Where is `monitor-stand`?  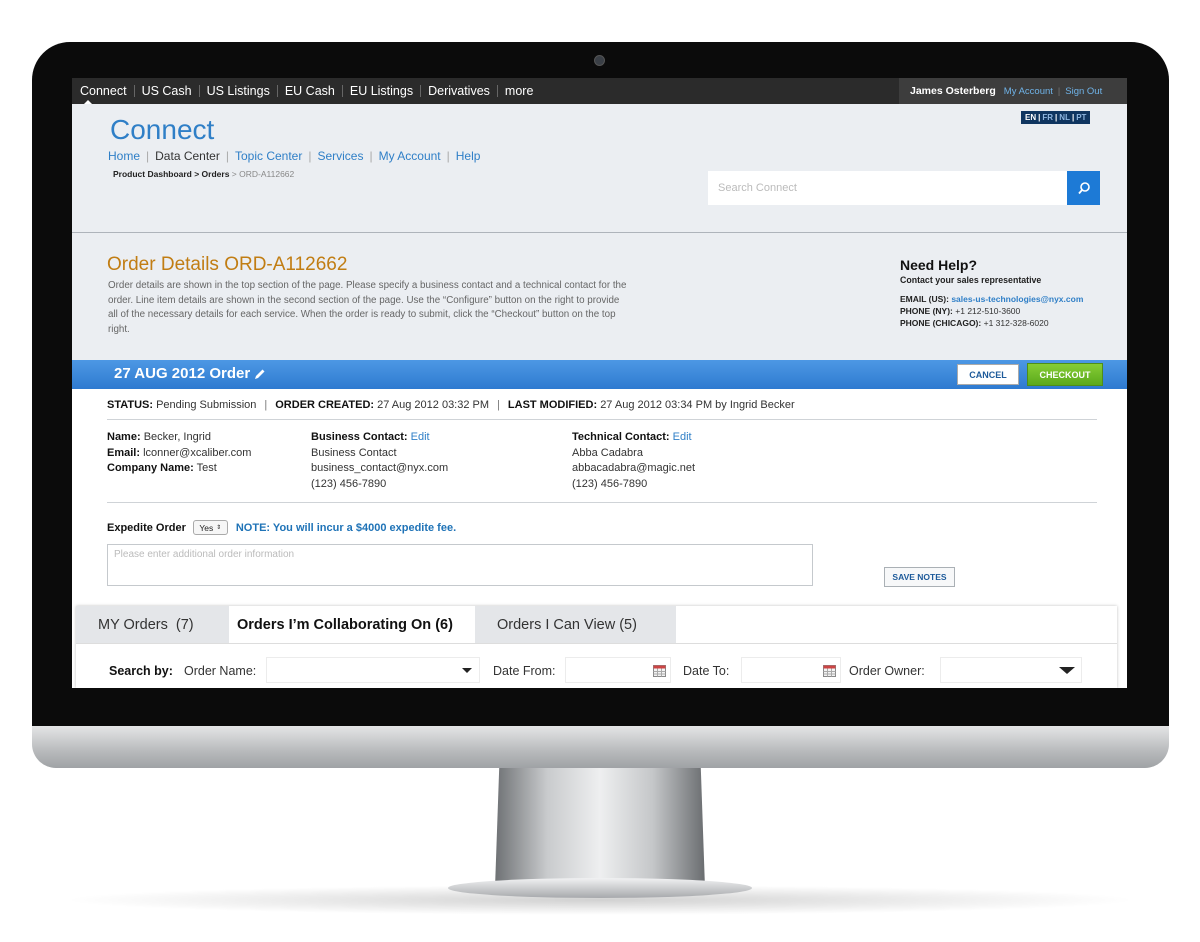 monitor-stand is located at coordinates (600, 828).